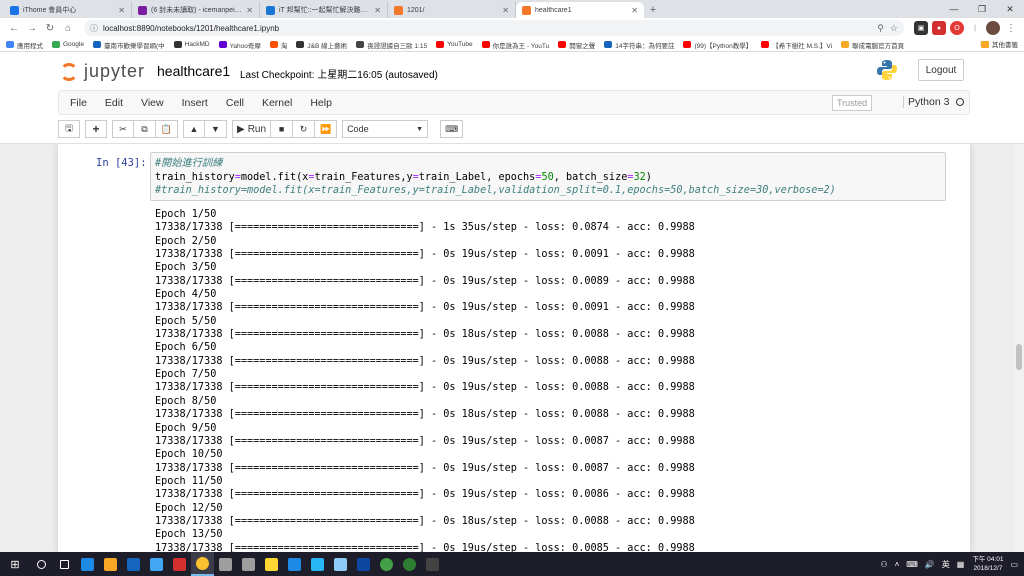 This screenshot has width=1024, height=576. Describe the element at coordinates (248, 564) in the screenshot. I see `taskbar-settings-icon` at that location.